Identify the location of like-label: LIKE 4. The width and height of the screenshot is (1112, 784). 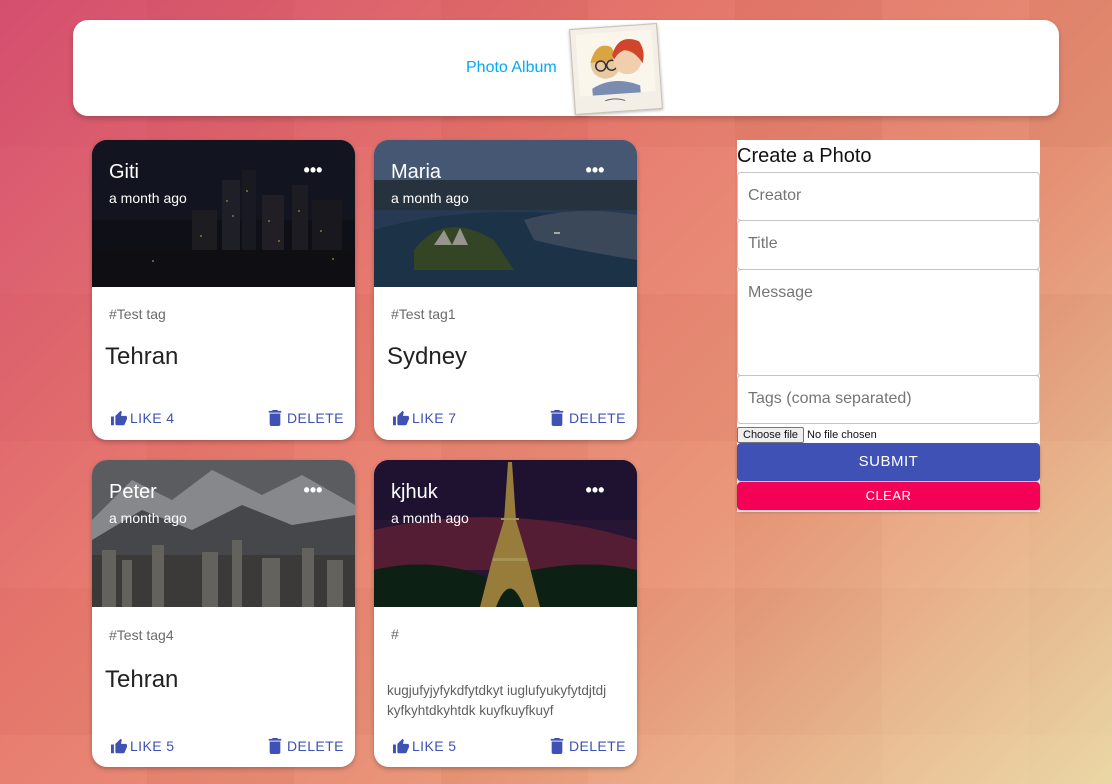
(152, 418).